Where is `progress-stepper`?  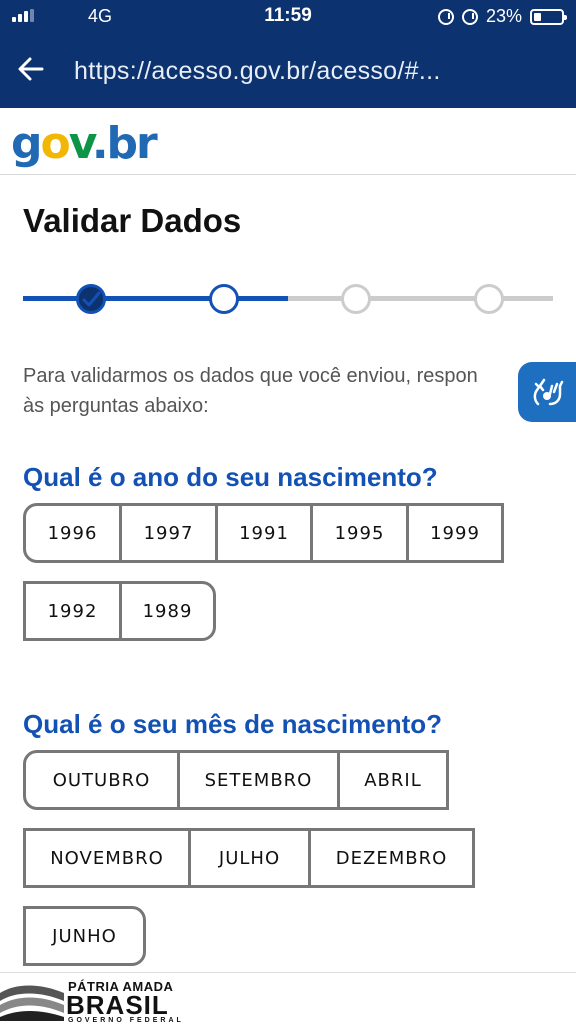 progress-stepper is located at coordinates (288, 299).